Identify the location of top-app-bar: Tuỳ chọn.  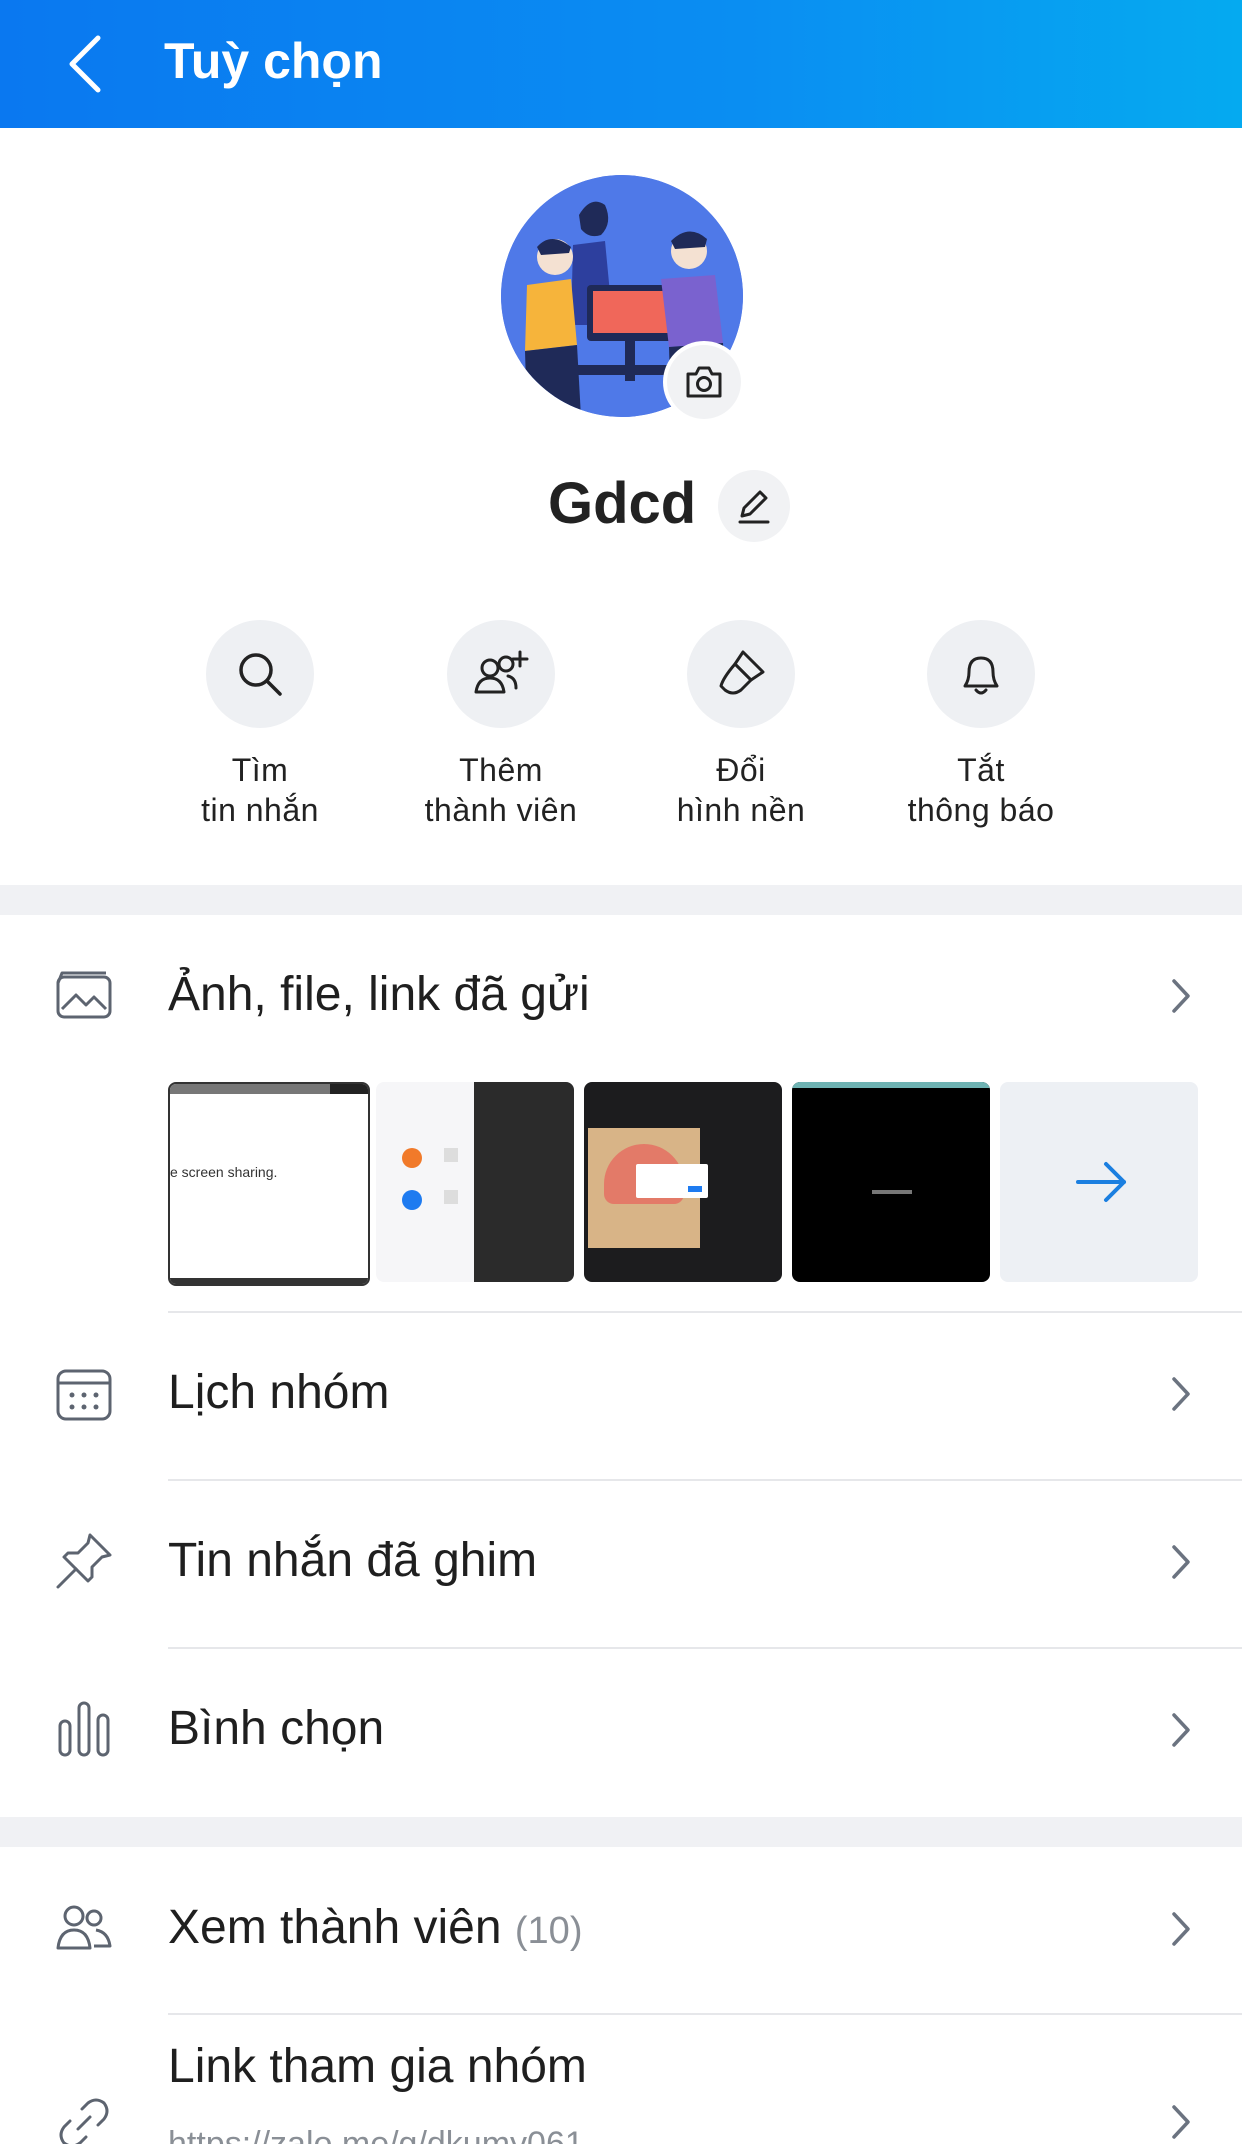
(621, 64).